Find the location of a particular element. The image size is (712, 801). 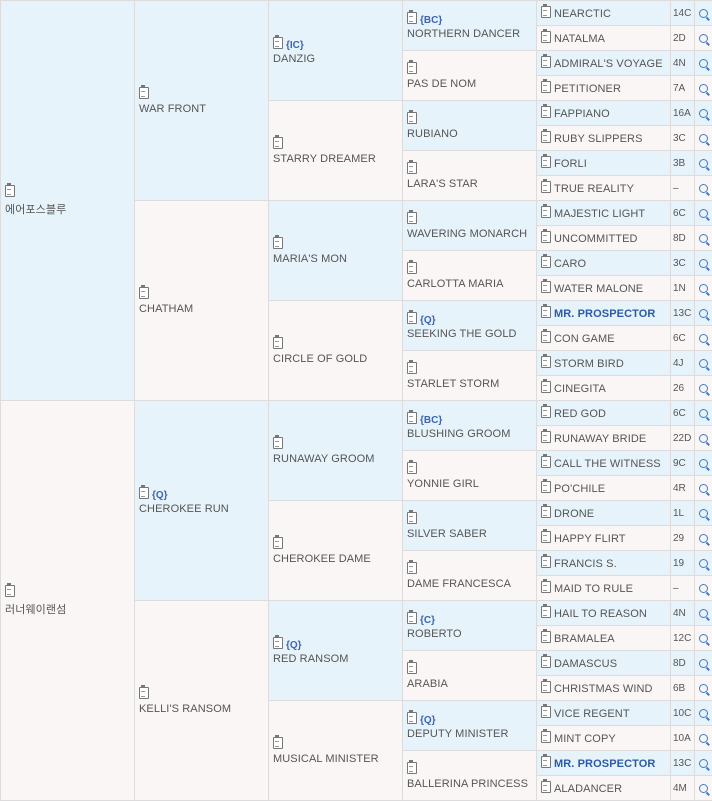

ancestor-name: DRONE is located at coordinates (574, 514).